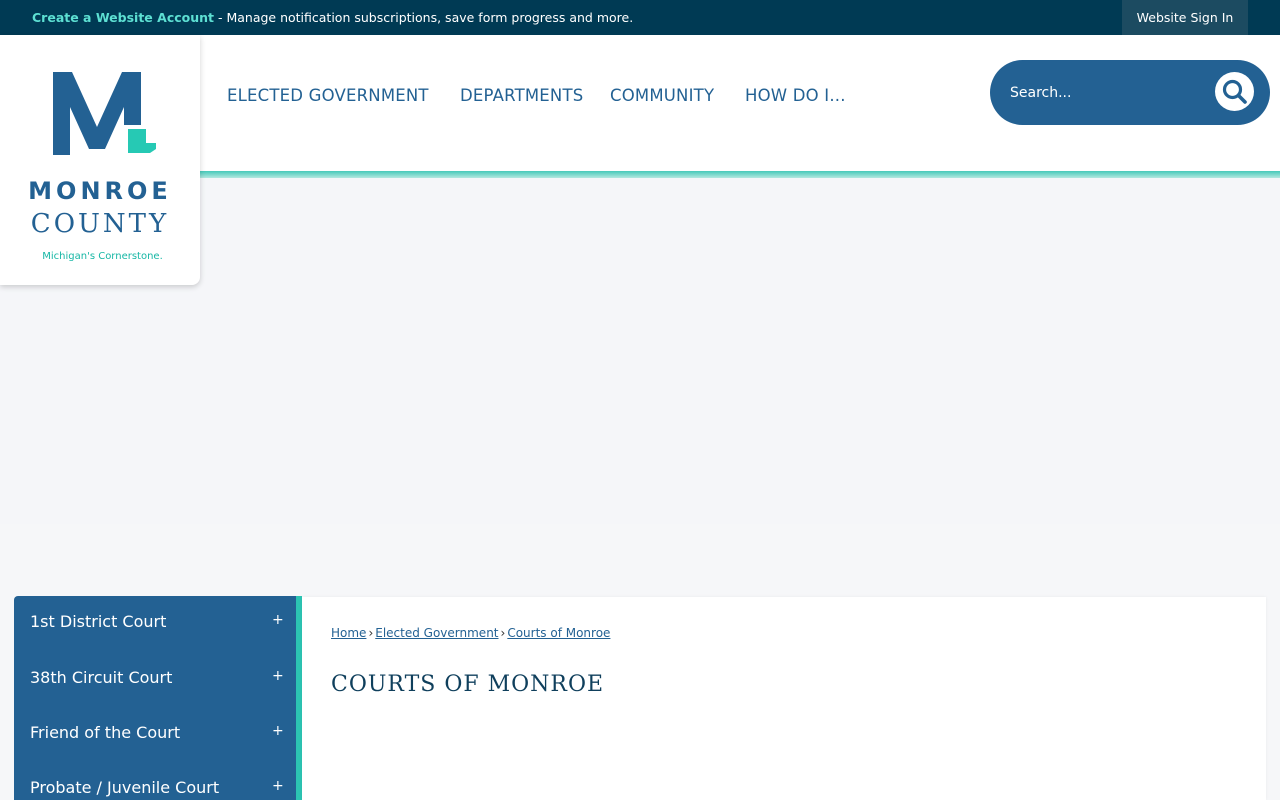 This screenshot has width=1280, height=800. Describe the element at coordinates (123, 17) in the screenshot. I see `create-account-link: Create a Website Account` at that location.